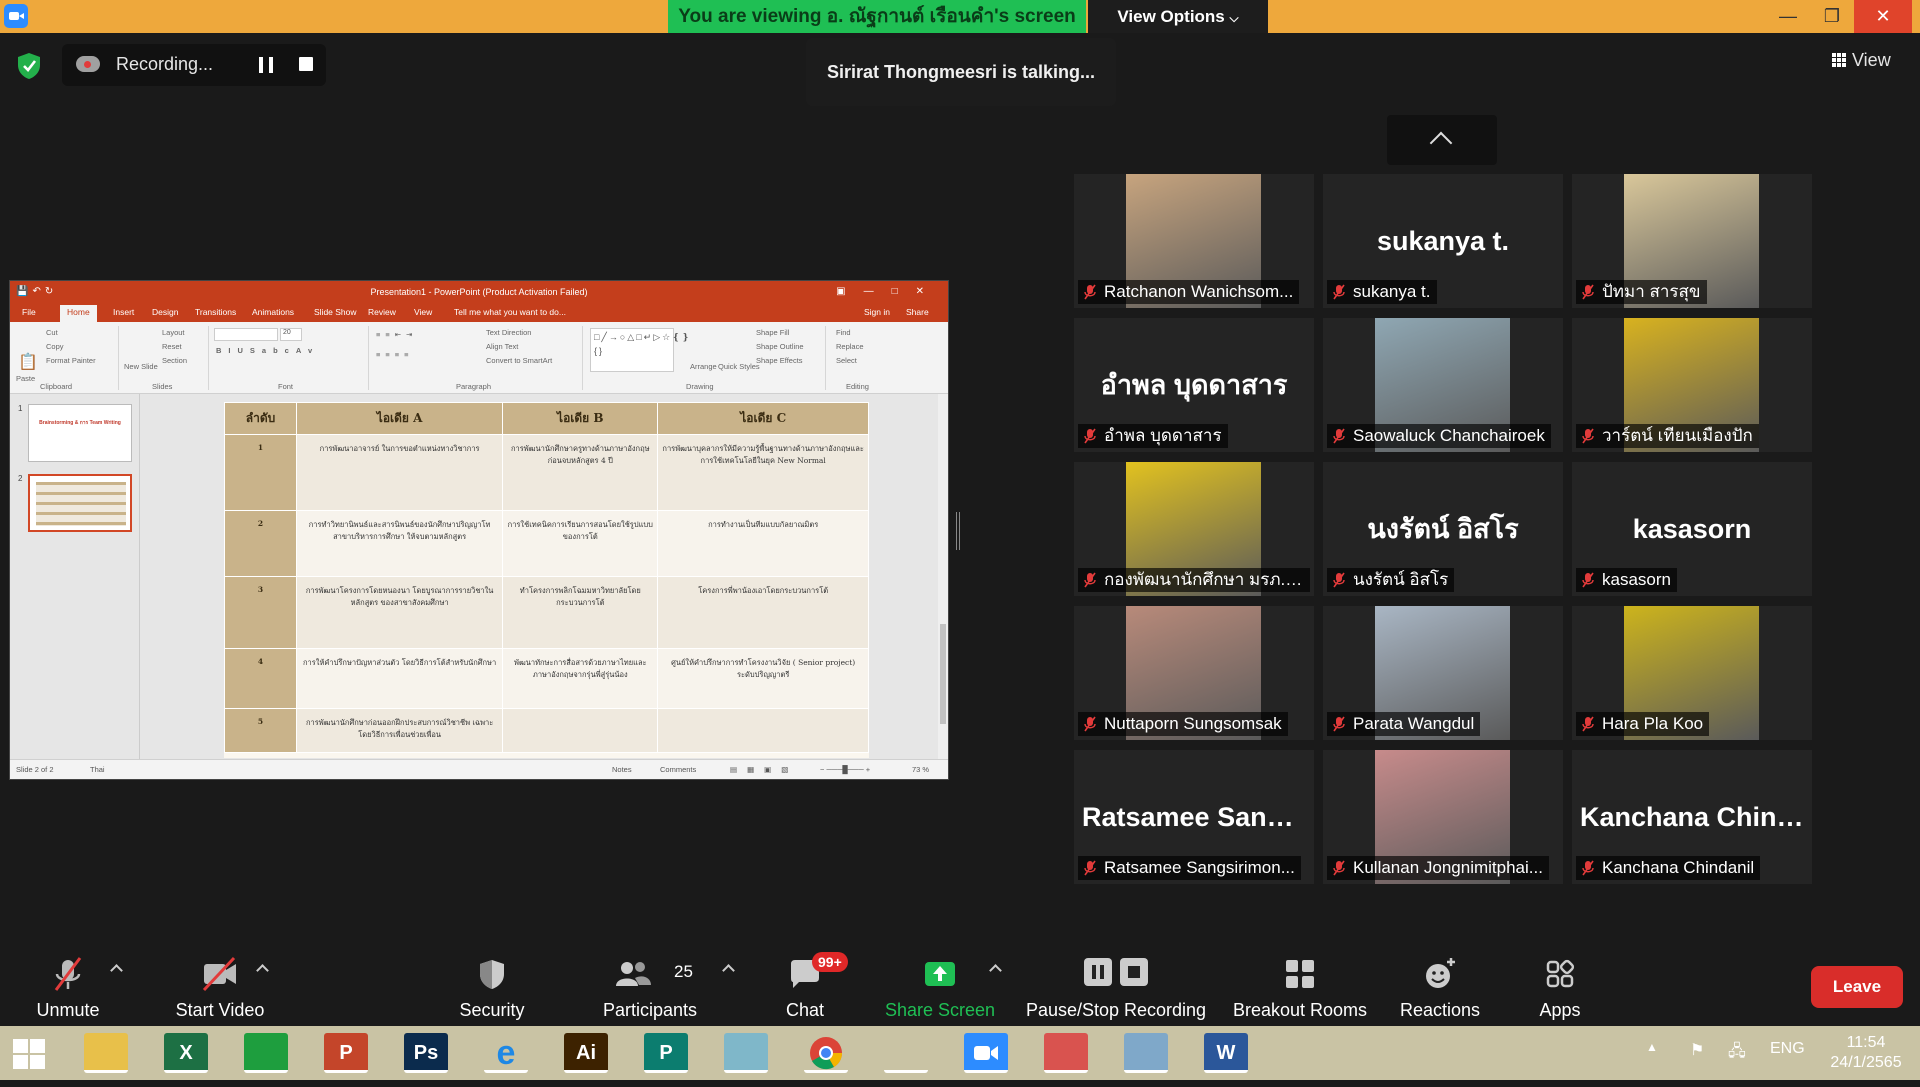  I want to click on font-size-box: 20, so click(291, 334).